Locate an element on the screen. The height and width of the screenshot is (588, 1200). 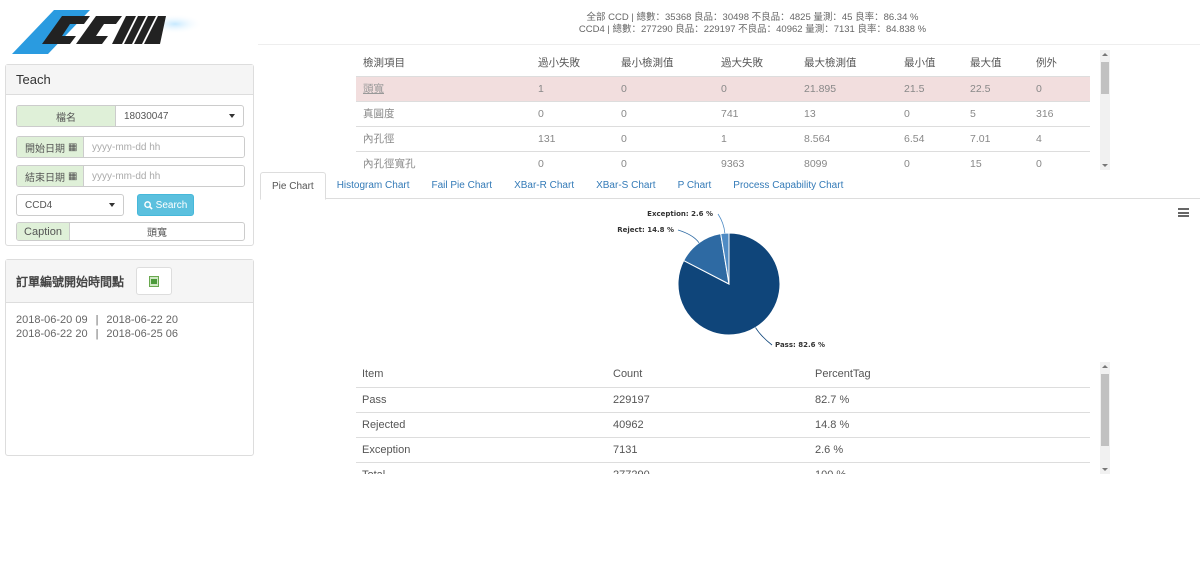
order-time-row: 2018-06-22 20 | 2018-06-25 06 is located at coordinates (97, 334).